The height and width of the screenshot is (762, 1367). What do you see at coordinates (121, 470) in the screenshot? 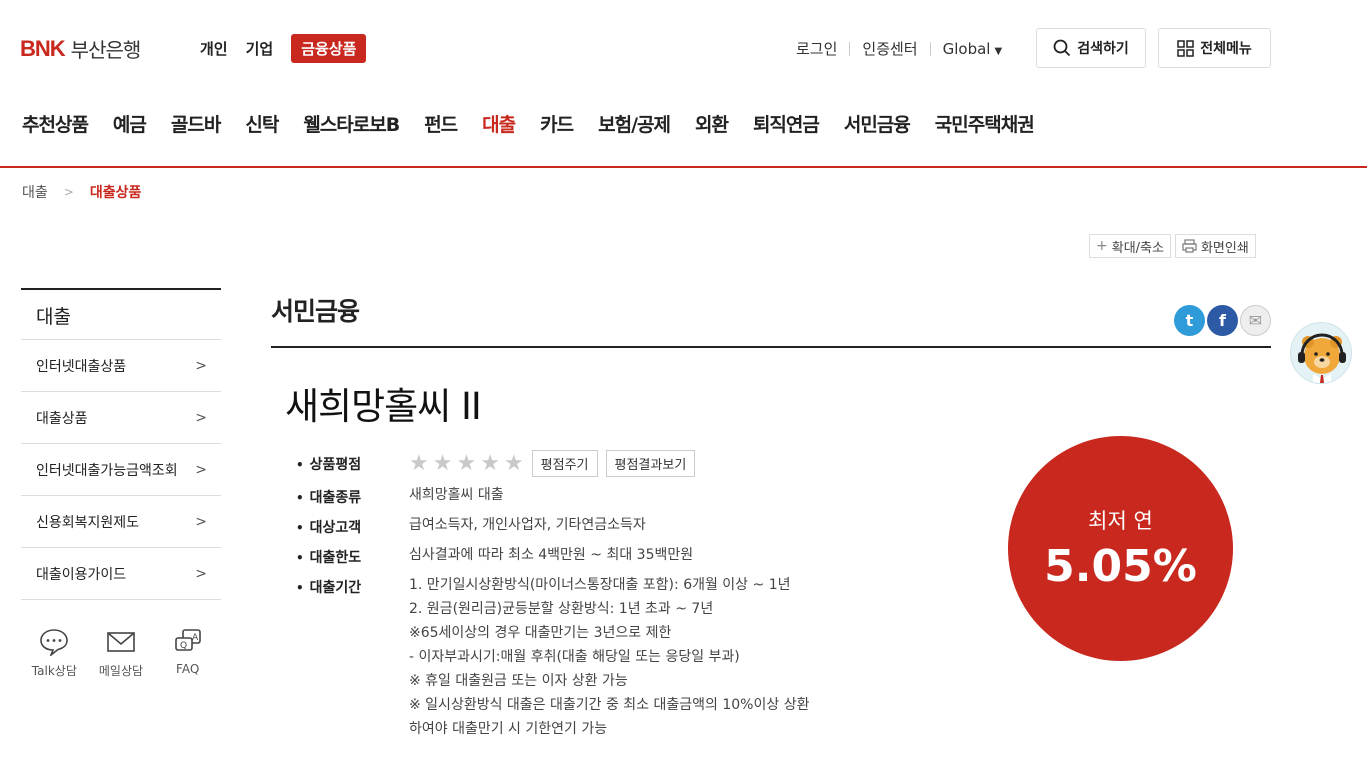
I see `sidebar-item-loan-limit-check: 인터넷대출가능금액조회 >` at bounding box center [121, 470].